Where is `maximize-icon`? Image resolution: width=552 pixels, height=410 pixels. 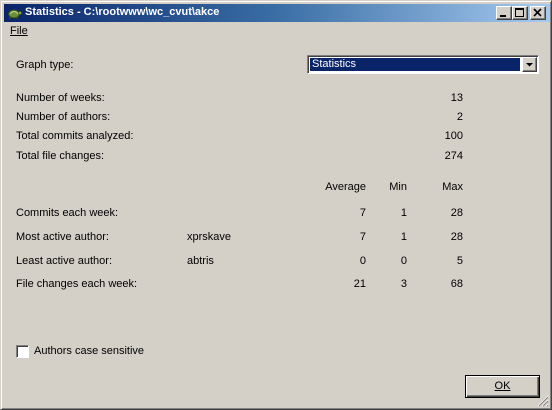
maximize-icon is located at coordinates (519, 12).